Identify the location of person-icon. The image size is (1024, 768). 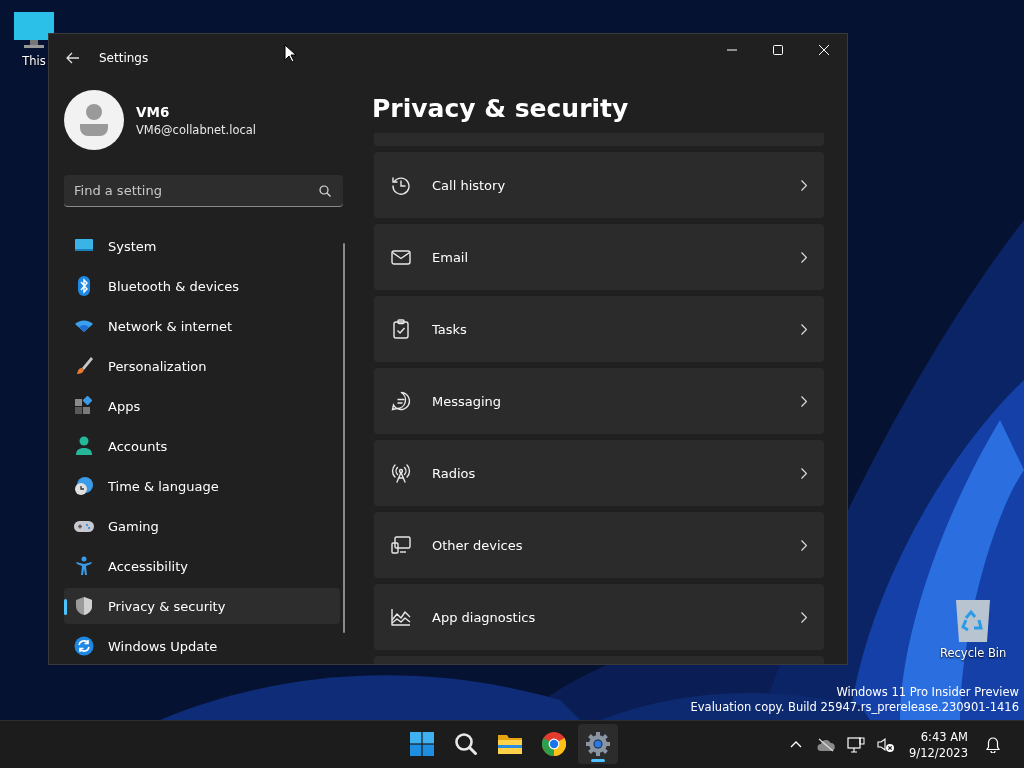
(84, 446).